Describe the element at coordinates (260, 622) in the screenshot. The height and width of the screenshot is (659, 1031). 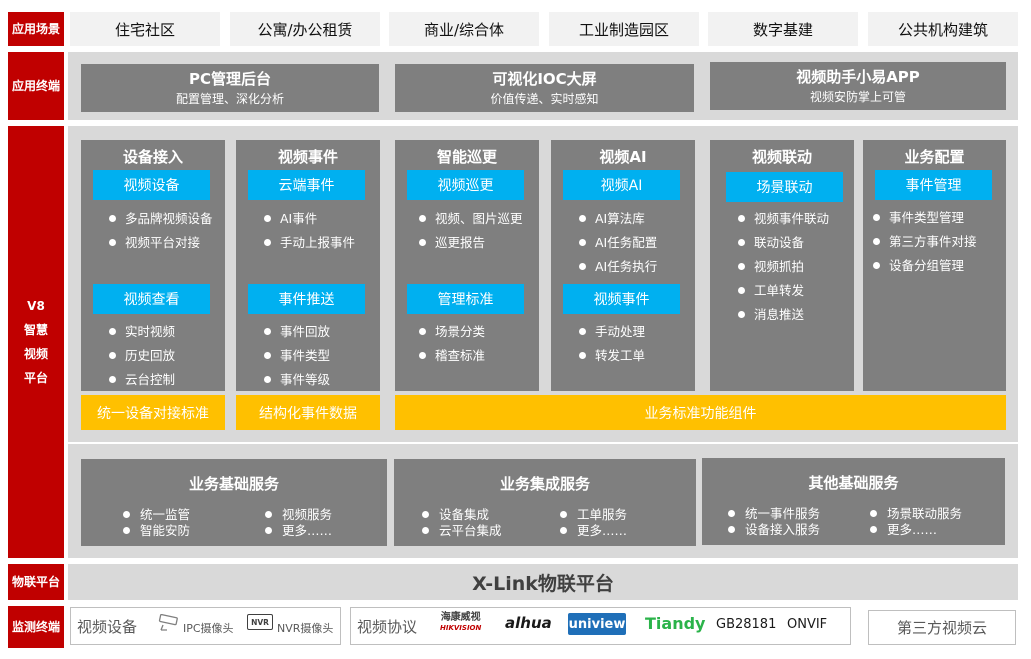
I see `nvr-icon: NVR` at that location.